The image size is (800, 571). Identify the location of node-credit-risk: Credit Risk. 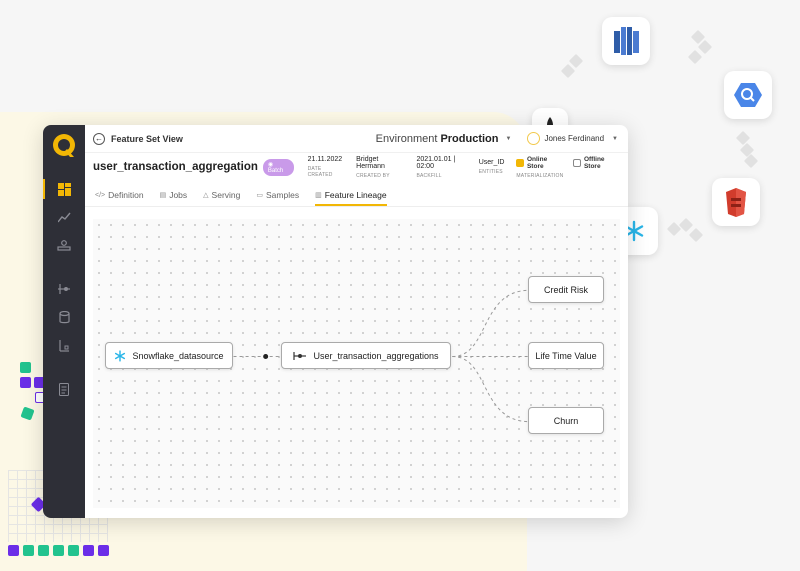
(566, 289).